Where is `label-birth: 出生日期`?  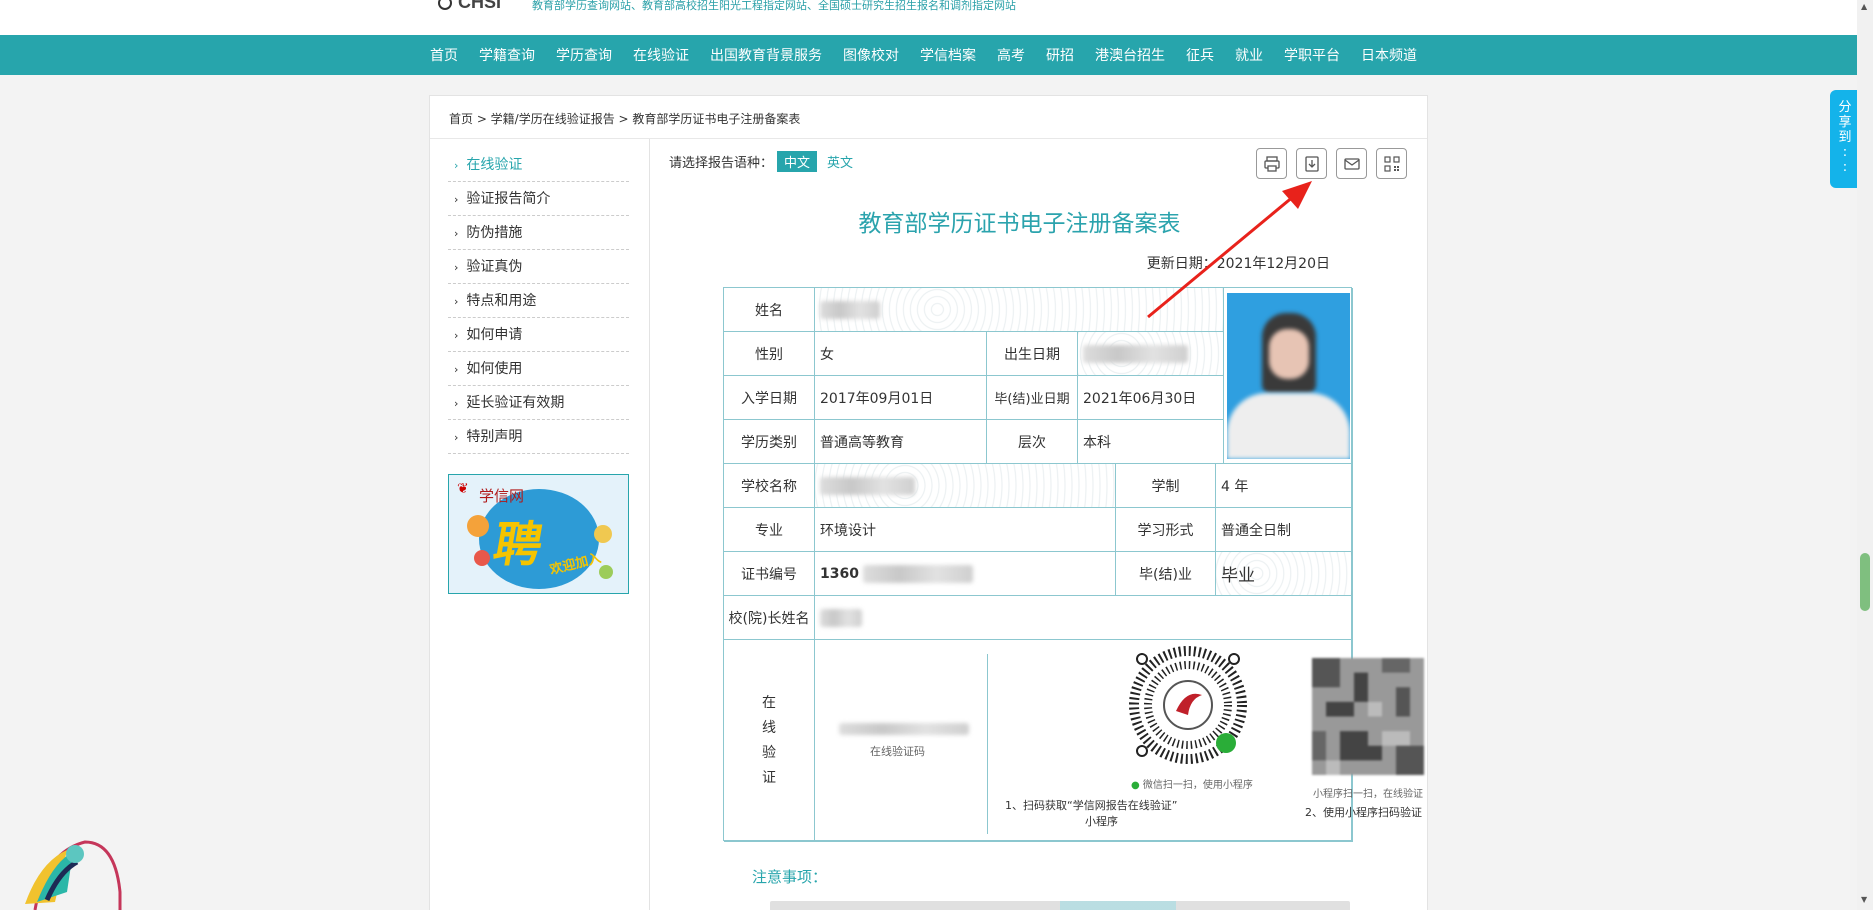
label-birth: 出生日期 is located at coordinates (1032, 354).